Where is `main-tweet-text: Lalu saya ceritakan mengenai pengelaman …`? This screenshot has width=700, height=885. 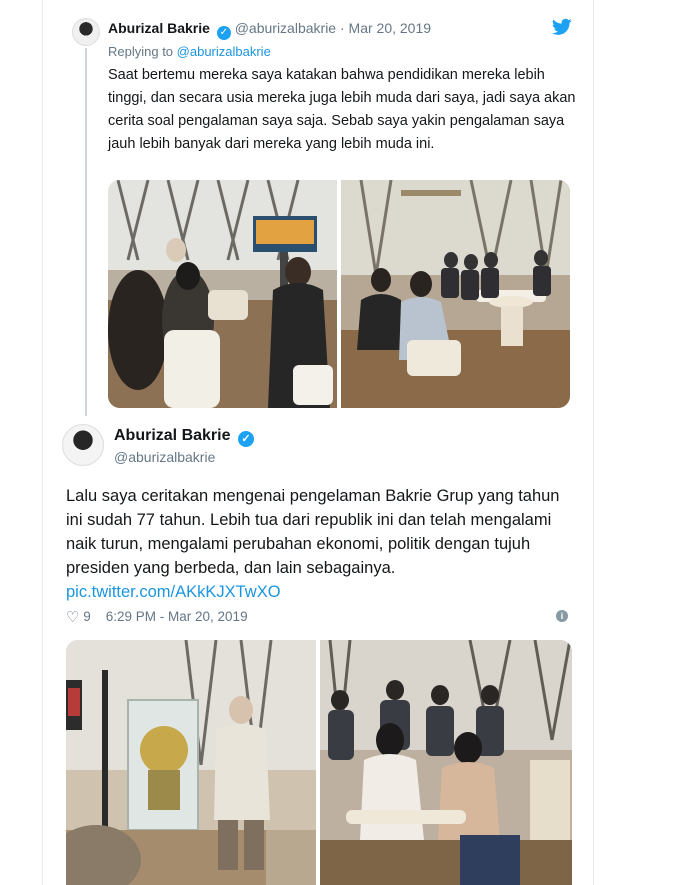 main-tweet-text: Lalu saya ceritakan mengenai pengelaman … is located at coordinates (316, 544).